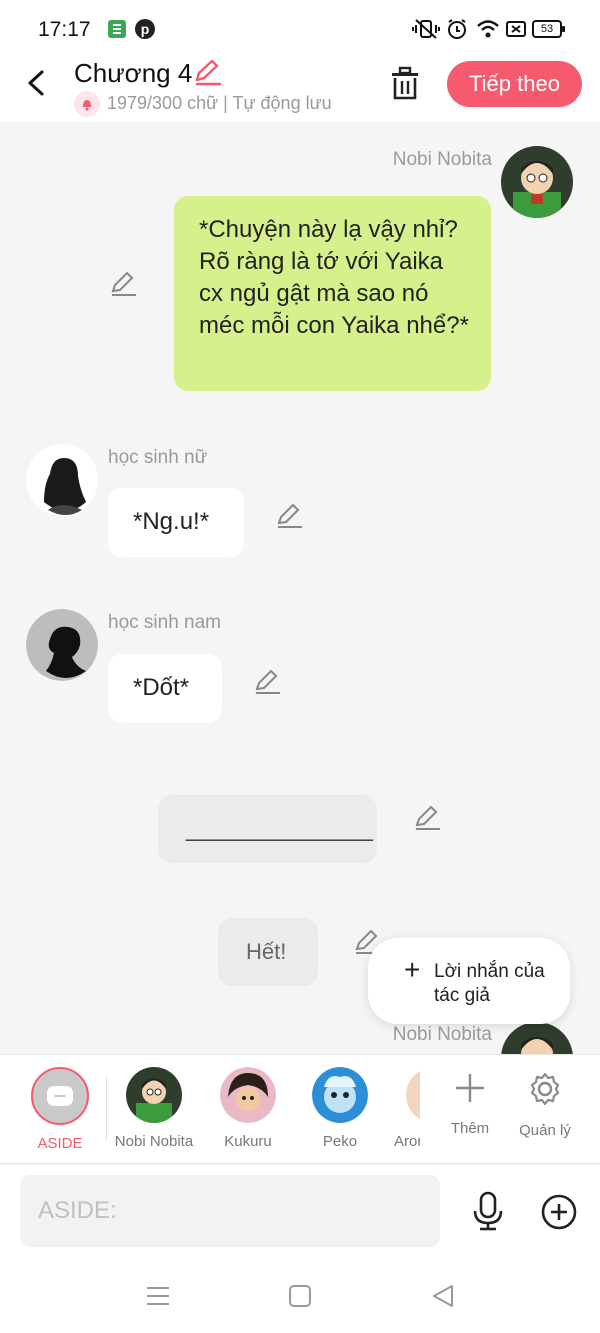  Describe the element at coordinates (443, 1296) in the screenshot. I see `back-nav-icon` at that location.